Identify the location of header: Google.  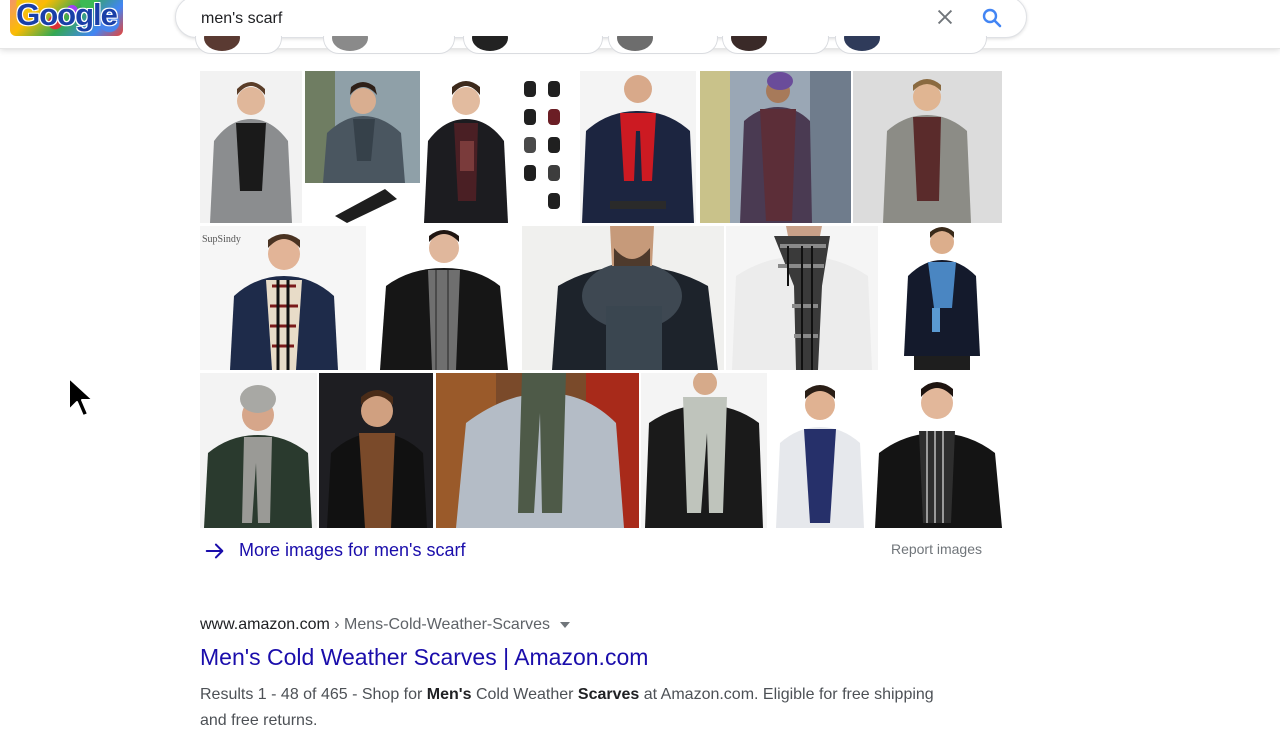
(640, 27).